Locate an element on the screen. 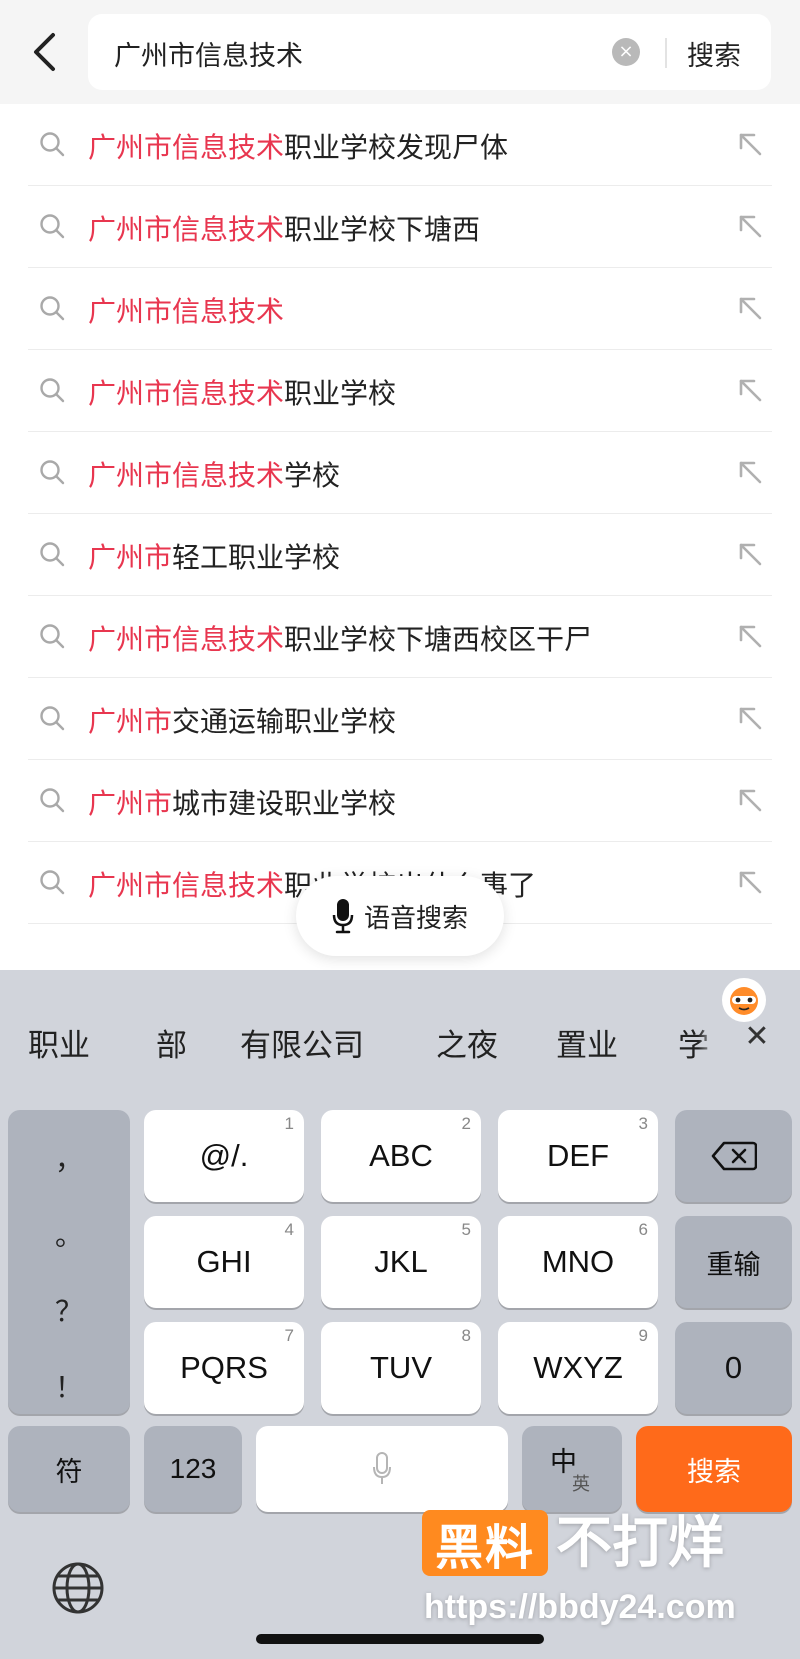  home-indicator is located at coordinates (400, 1639).